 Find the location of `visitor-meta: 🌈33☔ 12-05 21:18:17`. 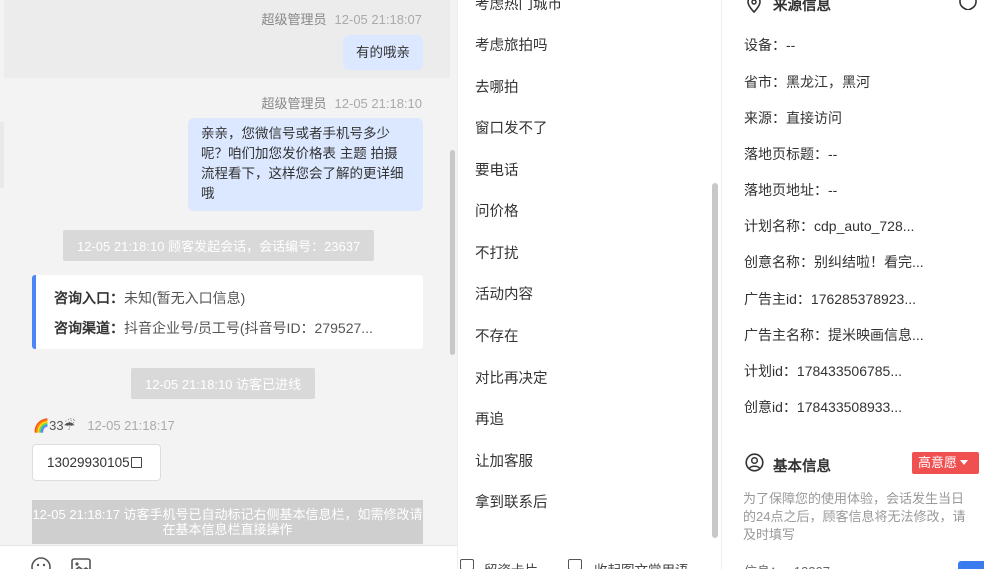

visitor-meta: 🌈33☔ 12-05 21:18:17 is located at coordinates (104, 426).